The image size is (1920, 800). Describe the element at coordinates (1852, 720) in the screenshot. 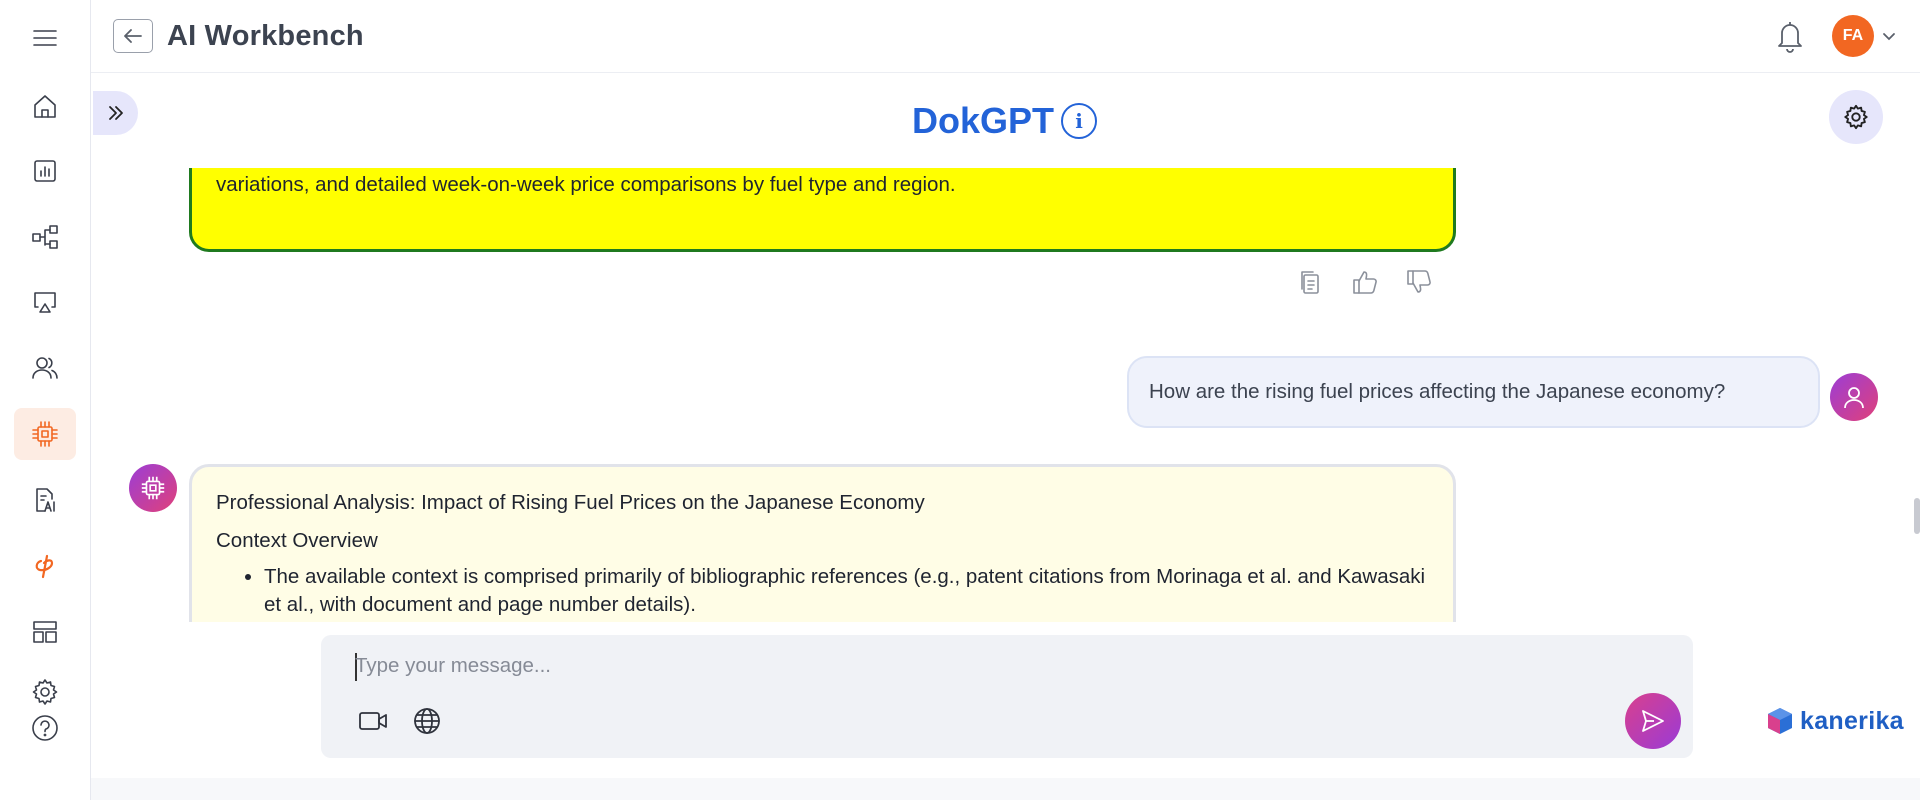

I see `brand-name: kanerika` at that location.